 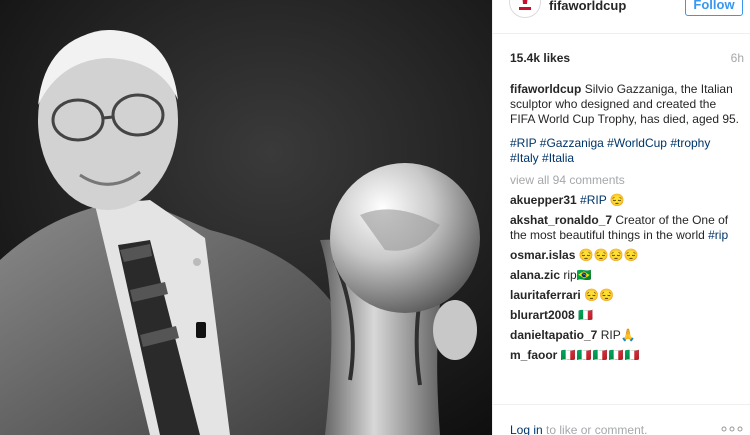 What do you see at coordinates (626, 200) in the screenshot?
I see `comment-item: akuepper31 #RIP 😔` at bounding box center [626, 200].